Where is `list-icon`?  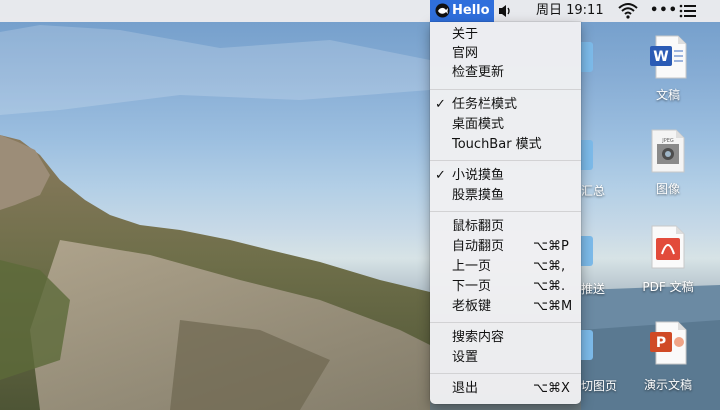 list-icon is located at coordinates (687, 11).